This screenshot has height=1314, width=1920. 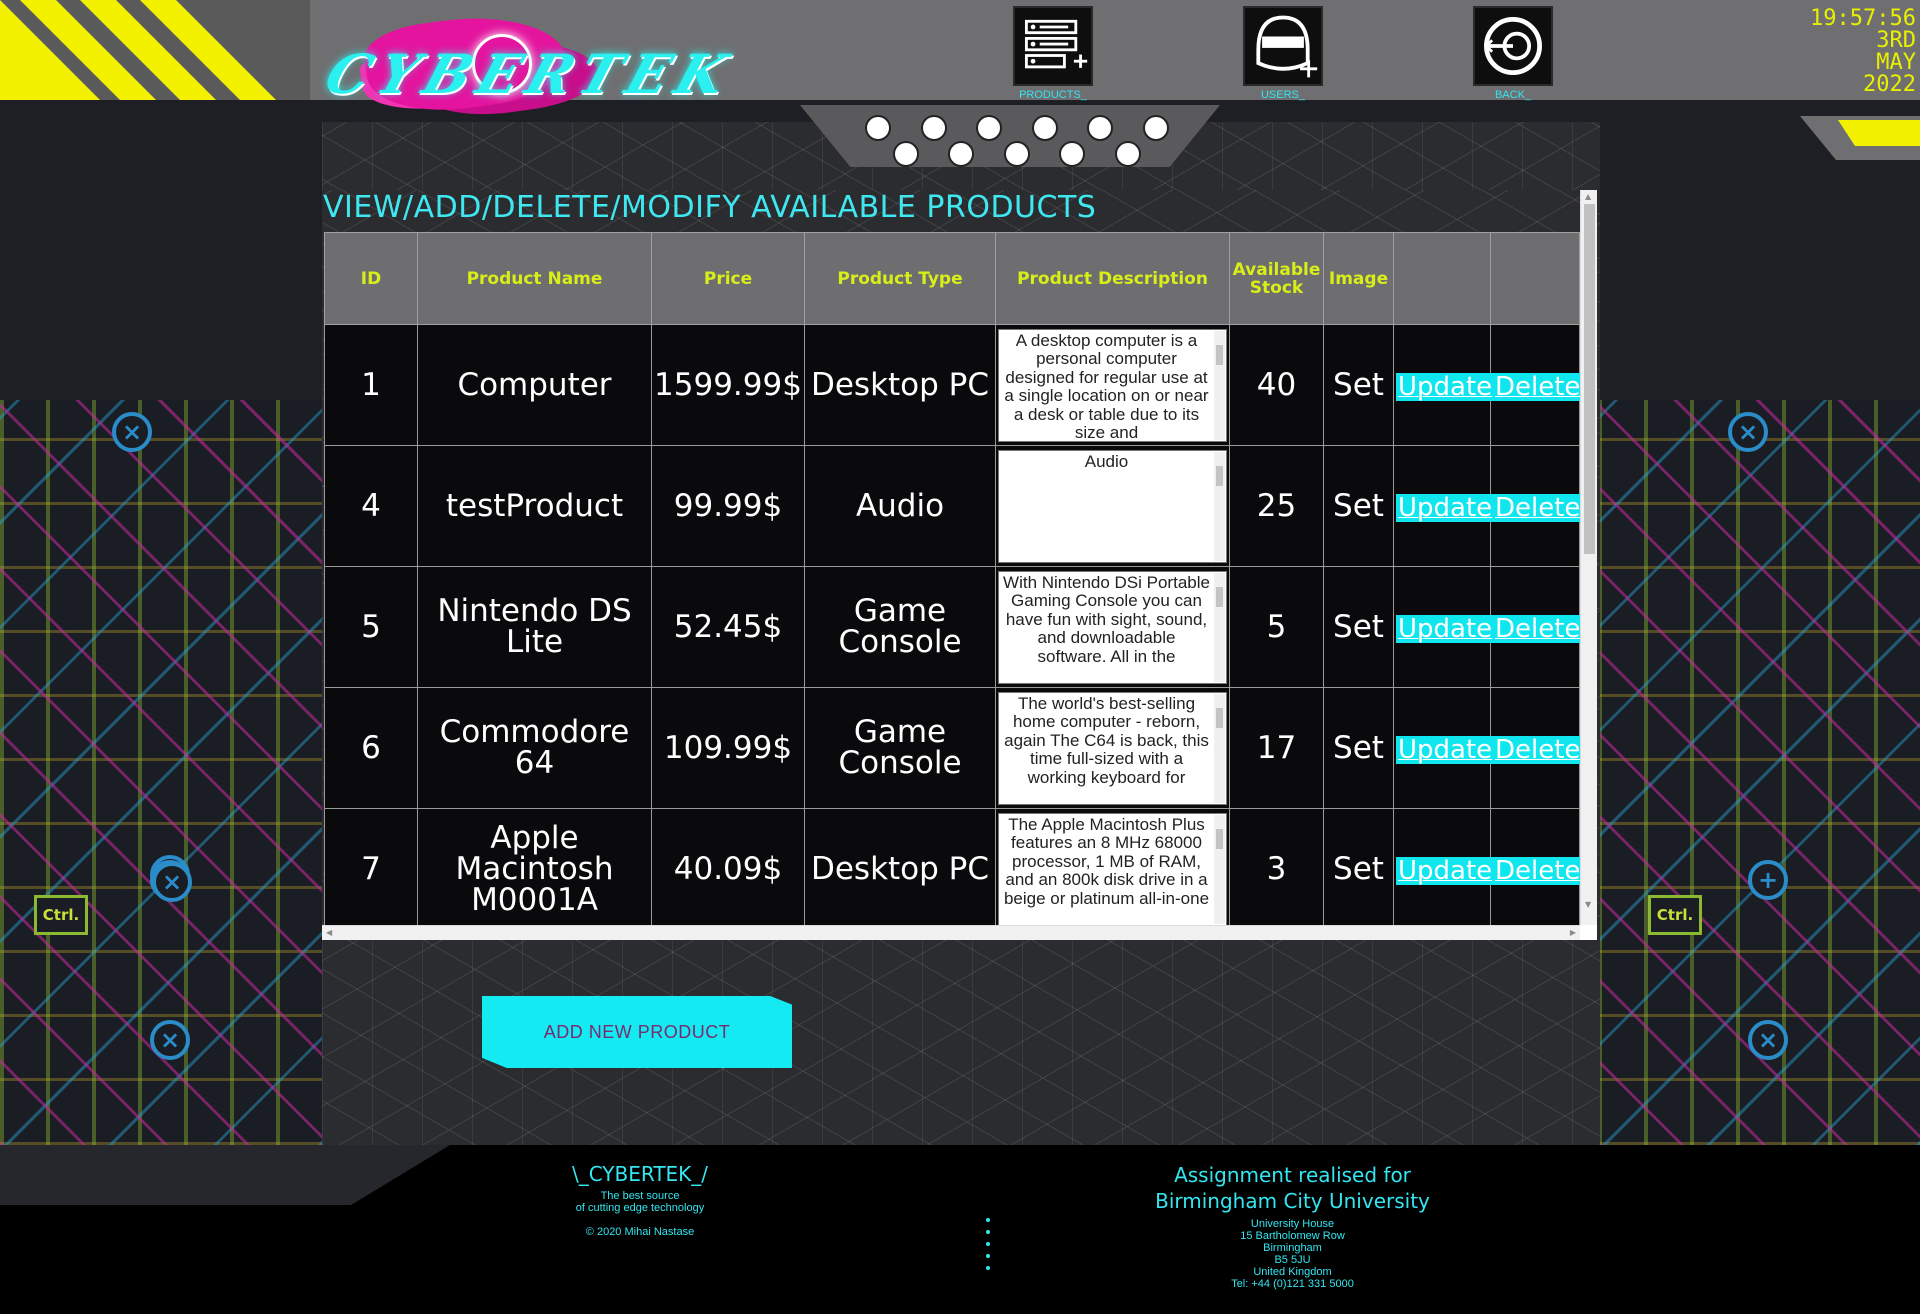 I want to click on cell-price: 52.45$, so click(x=728, y=627).